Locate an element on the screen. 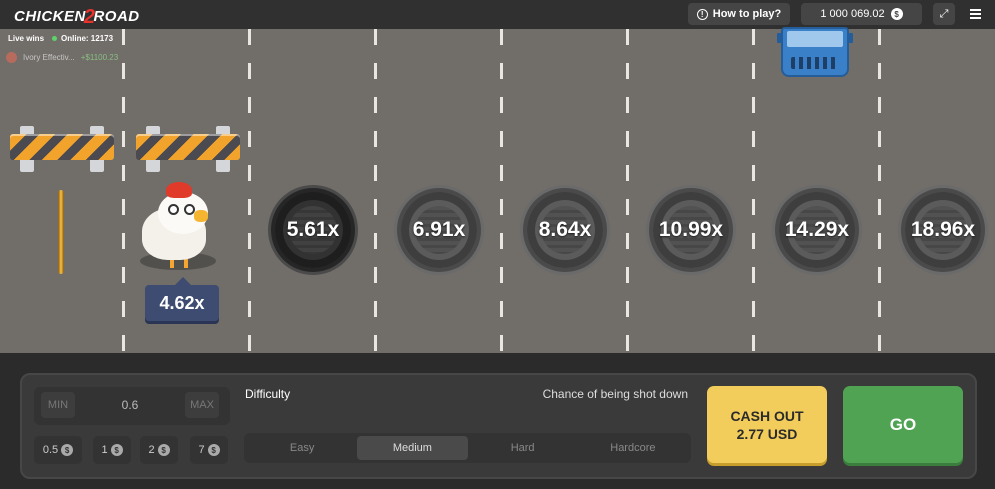 Image resolution: width=995 pixels, height=489 pixels. lane-multiplier: 6.91x is located at coordinates (439, 229).